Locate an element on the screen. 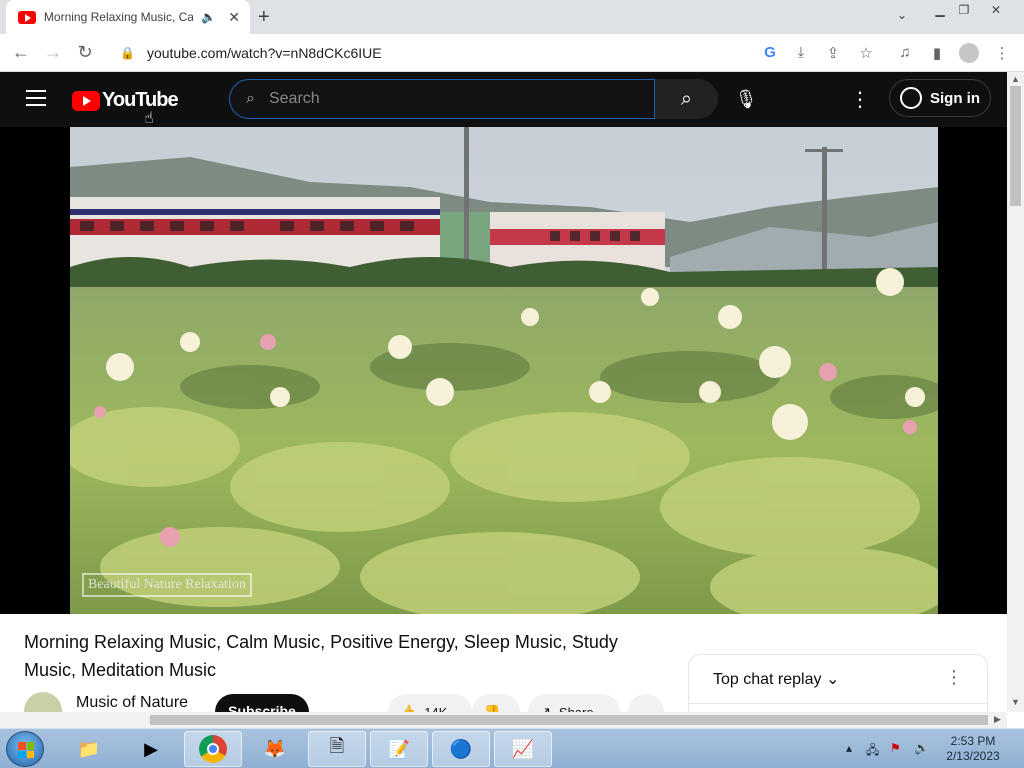 This screenshot has width=1024, height=768. youtube-logo: YouTube is located at coordinates (125, 100).